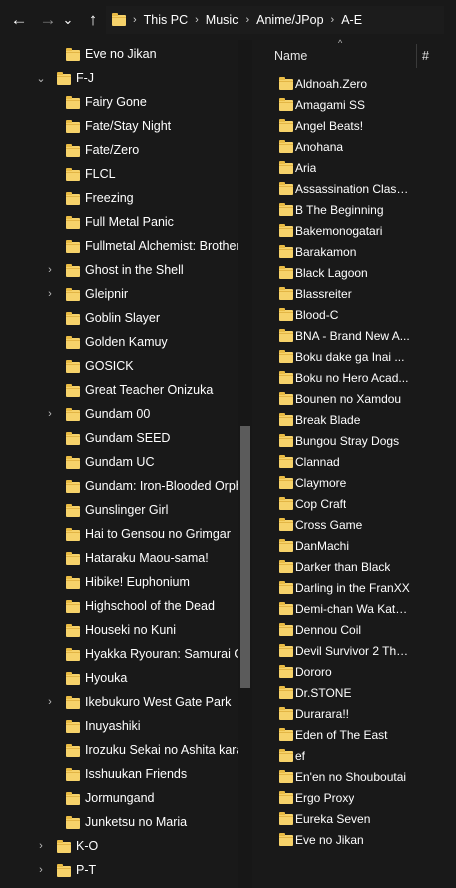  Describe the element at coordinates (93, 20) in the screenshot. I see `up-button: ↑` at that location.